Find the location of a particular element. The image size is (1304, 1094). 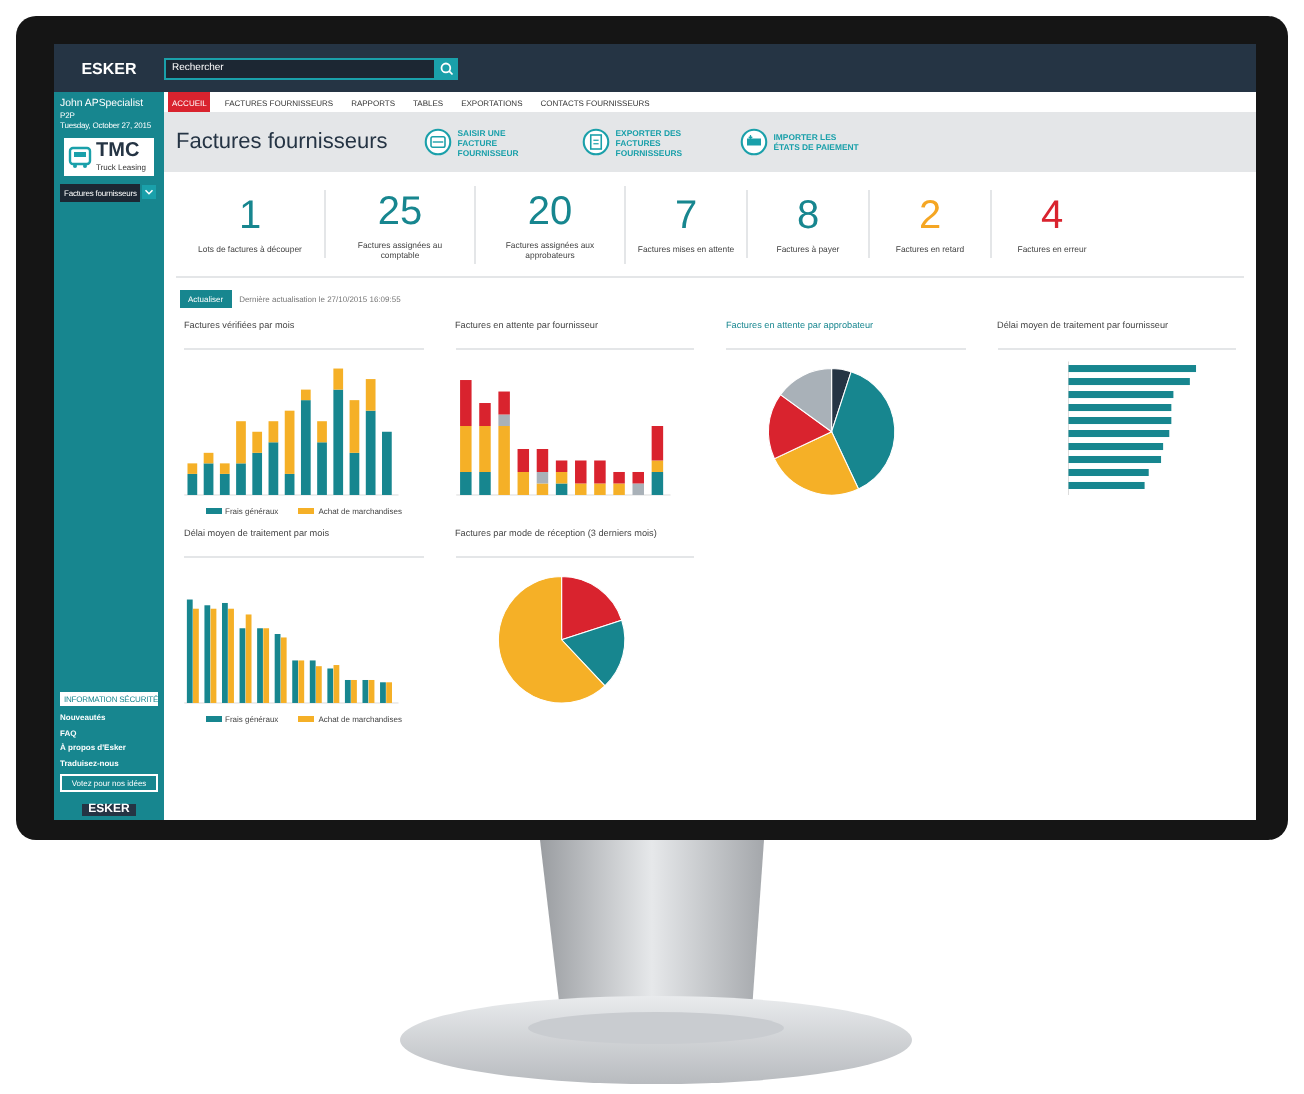

esker-logo: ESKER is located at coordinates (109, 68).